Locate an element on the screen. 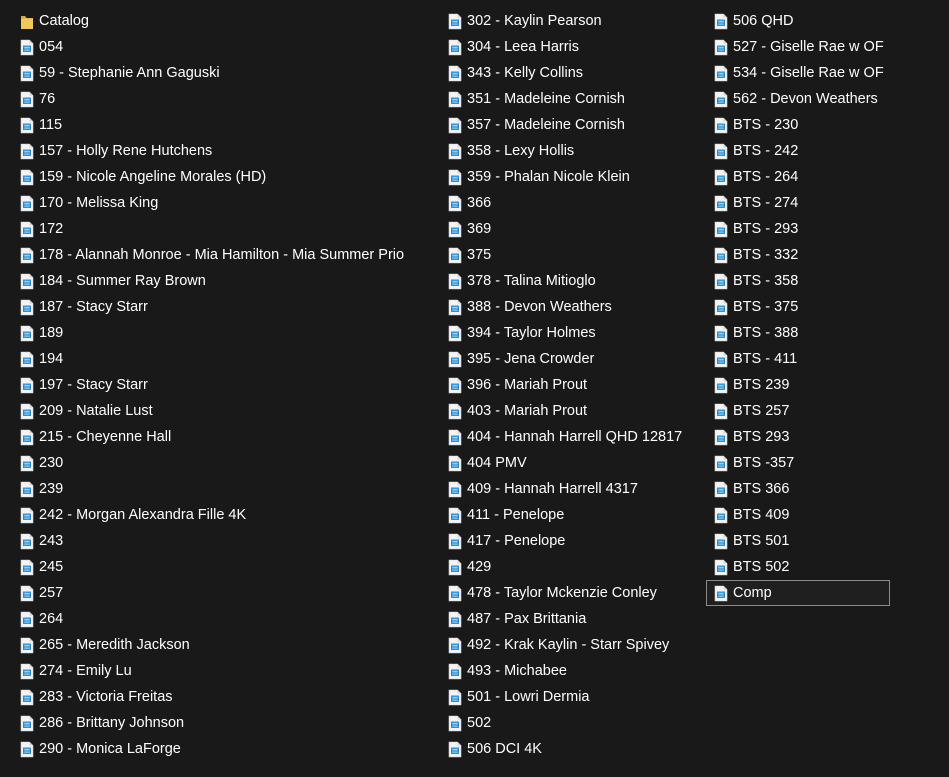 The width and height of the screenshot is (949, 777). item-label: 359 - Phalan Nicole Klein is located at coordinates (548, 177).